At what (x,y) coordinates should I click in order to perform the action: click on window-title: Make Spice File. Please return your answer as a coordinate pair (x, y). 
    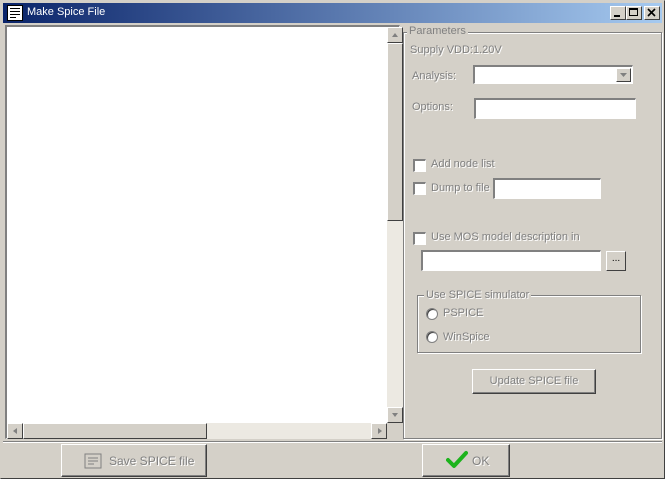
    Looking at the image, I should click on (66, 12).